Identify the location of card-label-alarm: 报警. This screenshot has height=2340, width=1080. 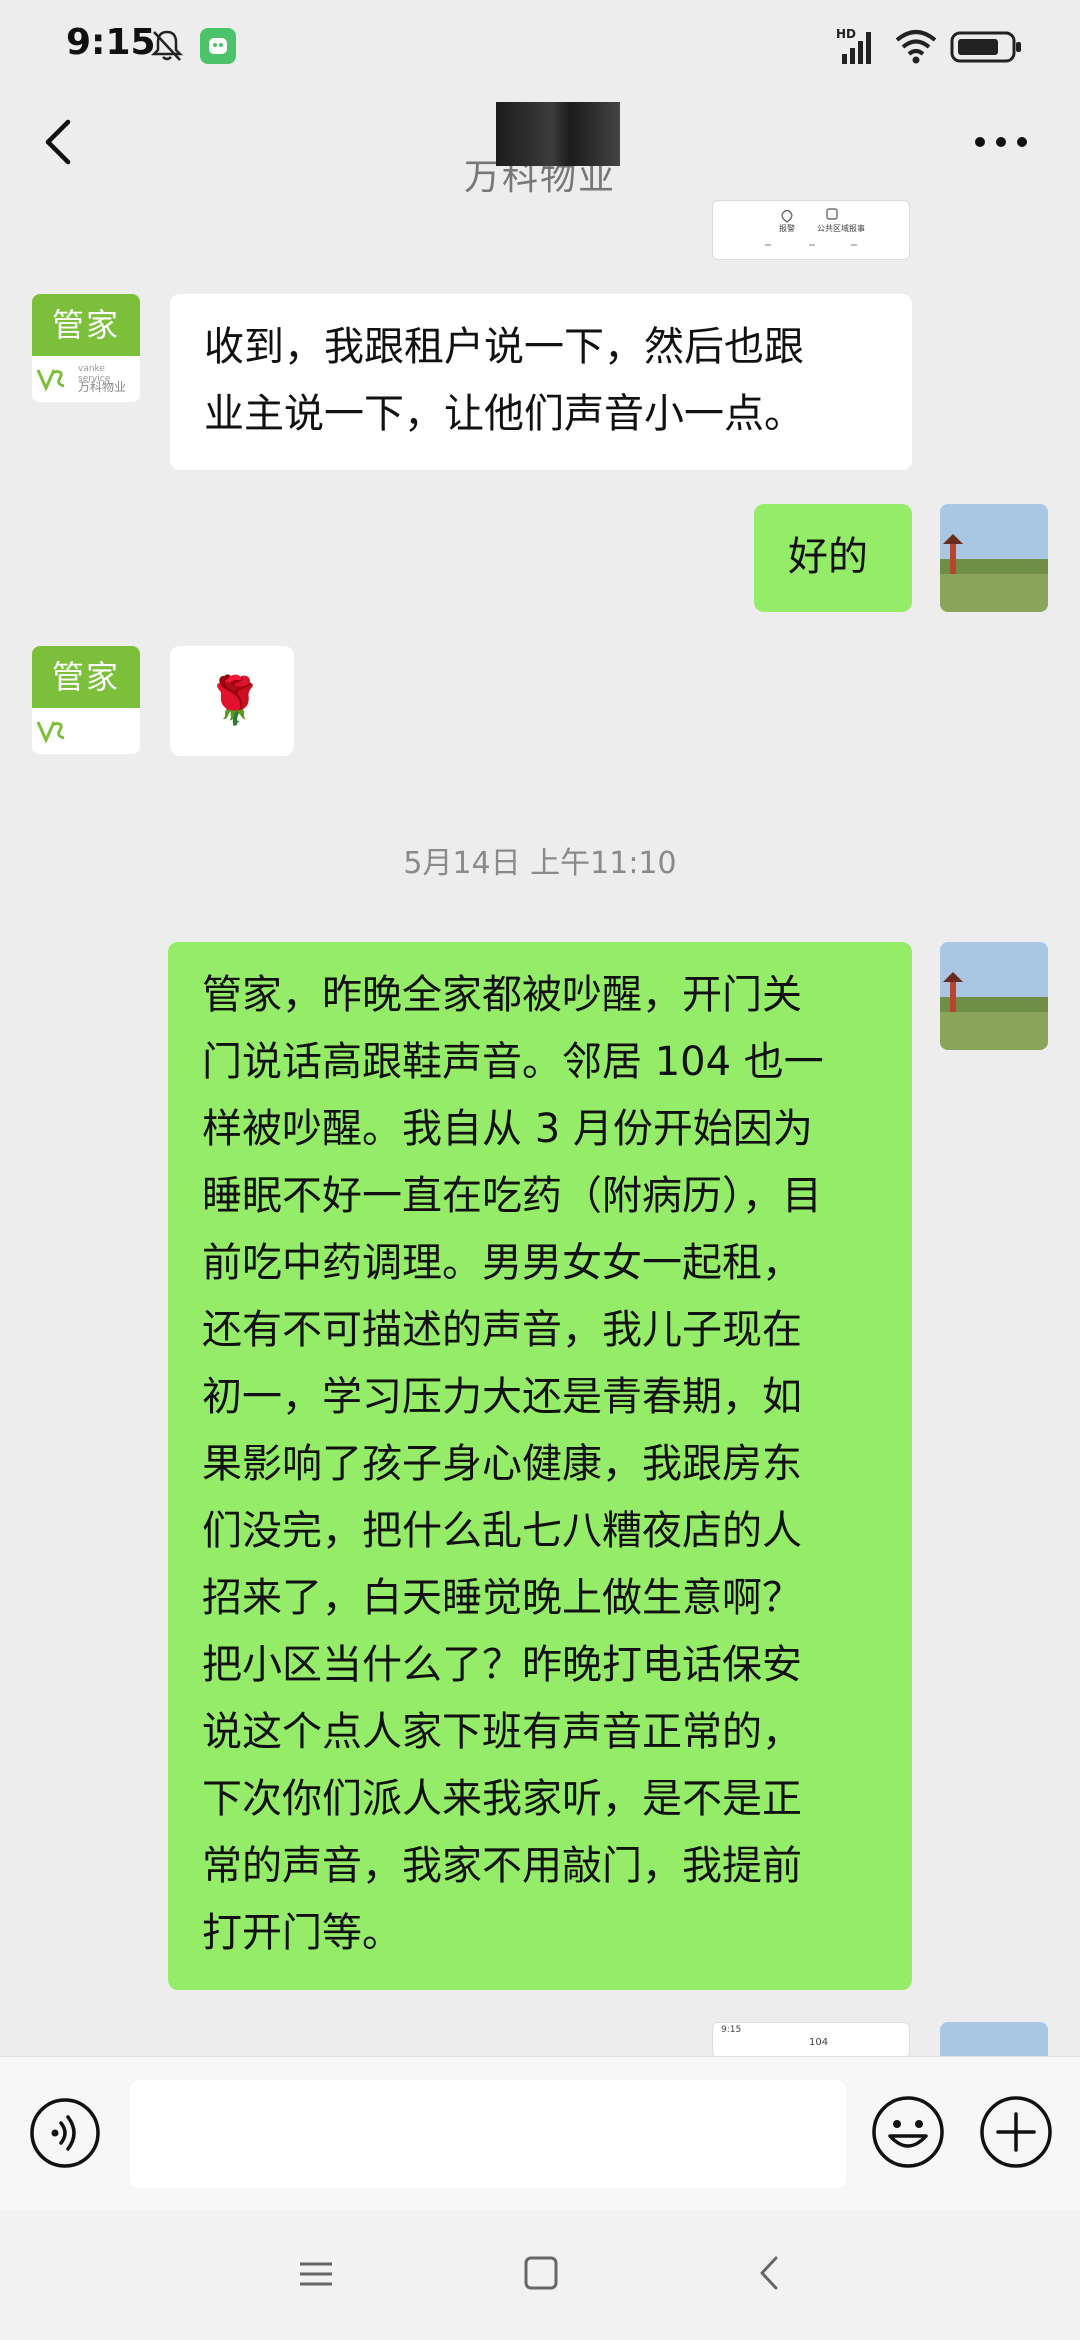
(787, 228).